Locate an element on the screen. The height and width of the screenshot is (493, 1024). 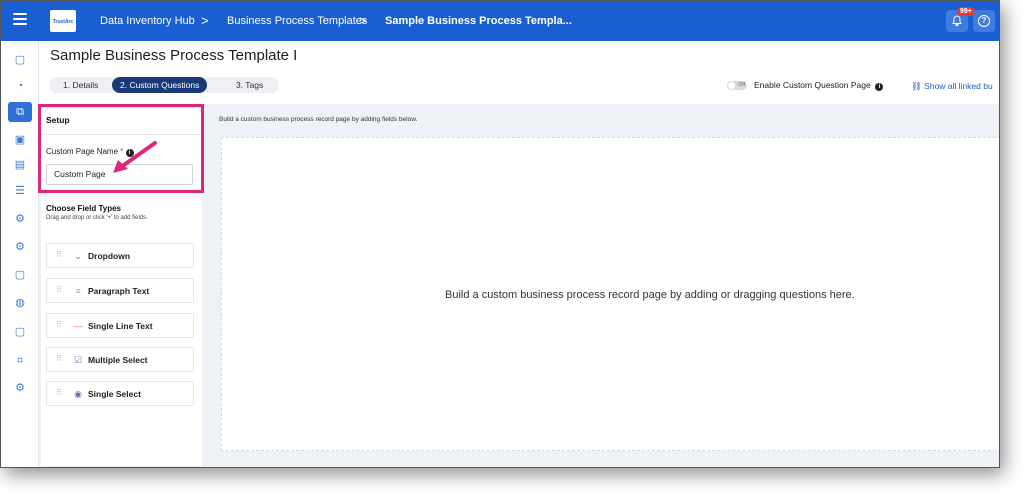
field-type-paragraph-text: ⠿ ≡ Paragraph Text is located at coordinates (120, 290).